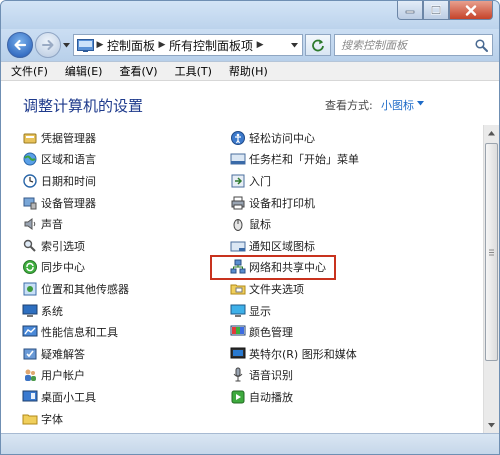 The height and width of the screenshot is (455, 500). Describe the element at coordinates (294, 397) in the screenshot. I see `control-panel-item-right-12: 自动播放` at that location.